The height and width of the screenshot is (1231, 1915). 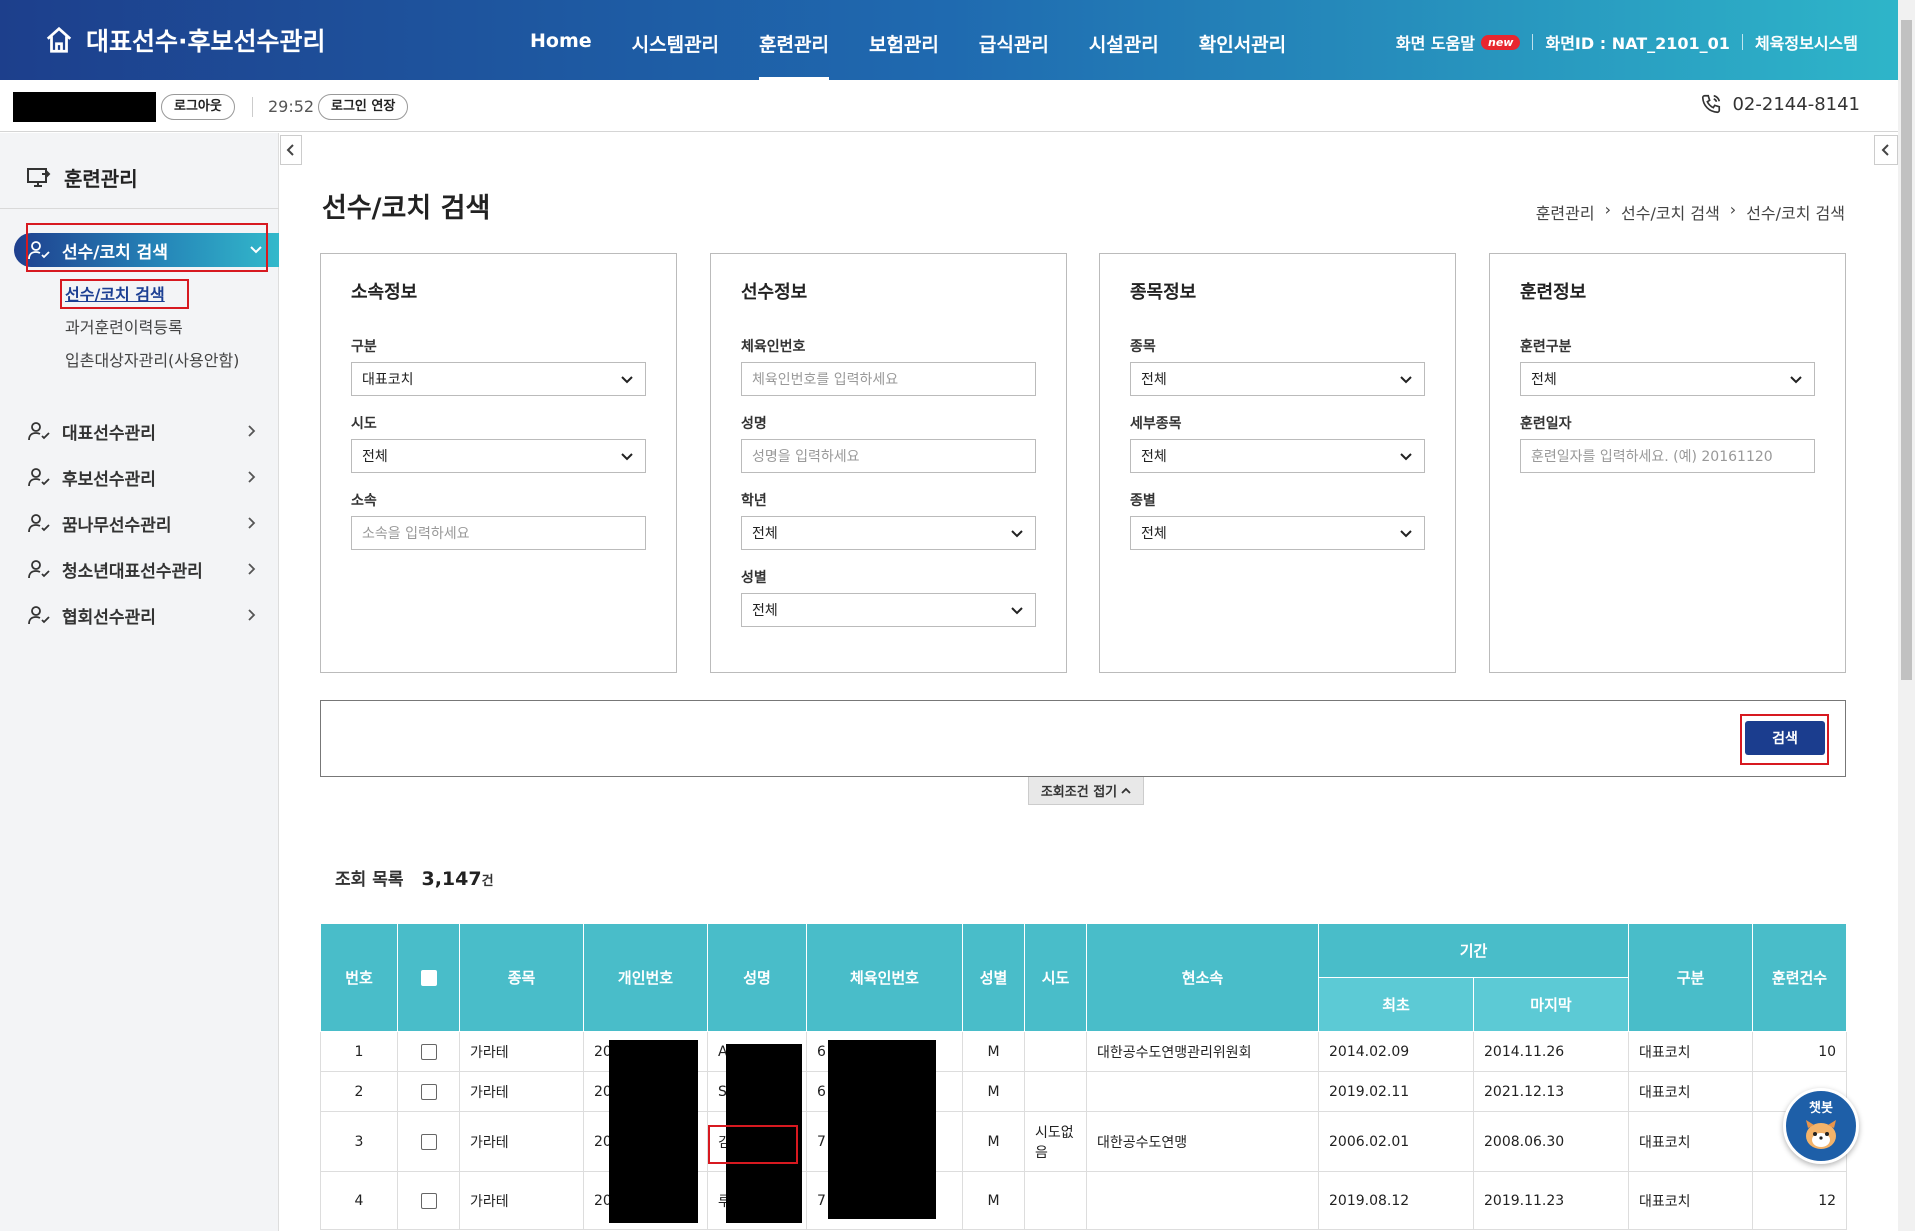 I want to click on col-header-sport: 종목, so click(x=521, y=977).